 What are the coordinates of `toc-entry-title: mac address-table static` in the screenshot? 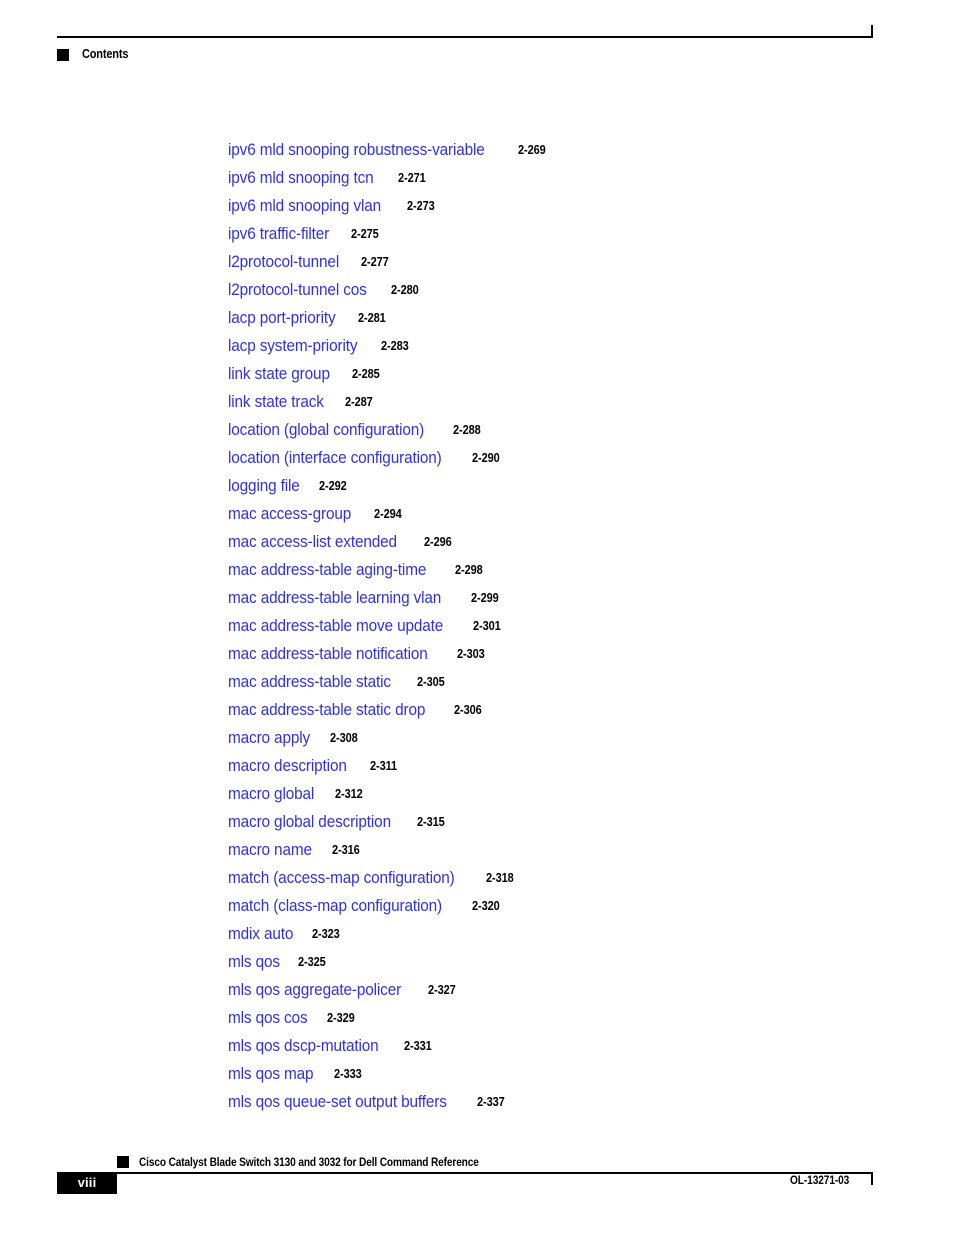 It's located at (309, 682).